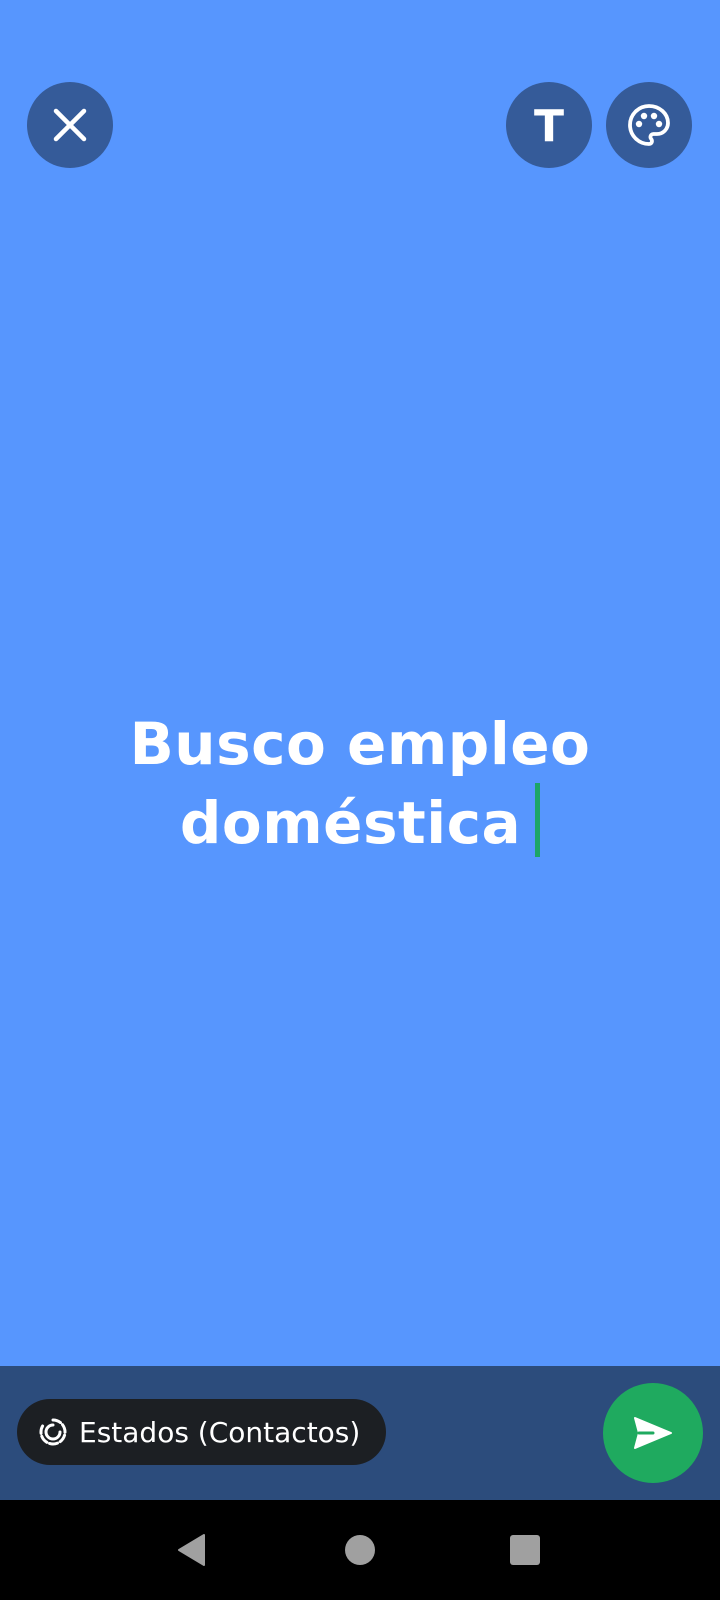 The image size is (720, 1600). I want to click on bottom-bar: Estados (Contactos), so click(360, 1433).